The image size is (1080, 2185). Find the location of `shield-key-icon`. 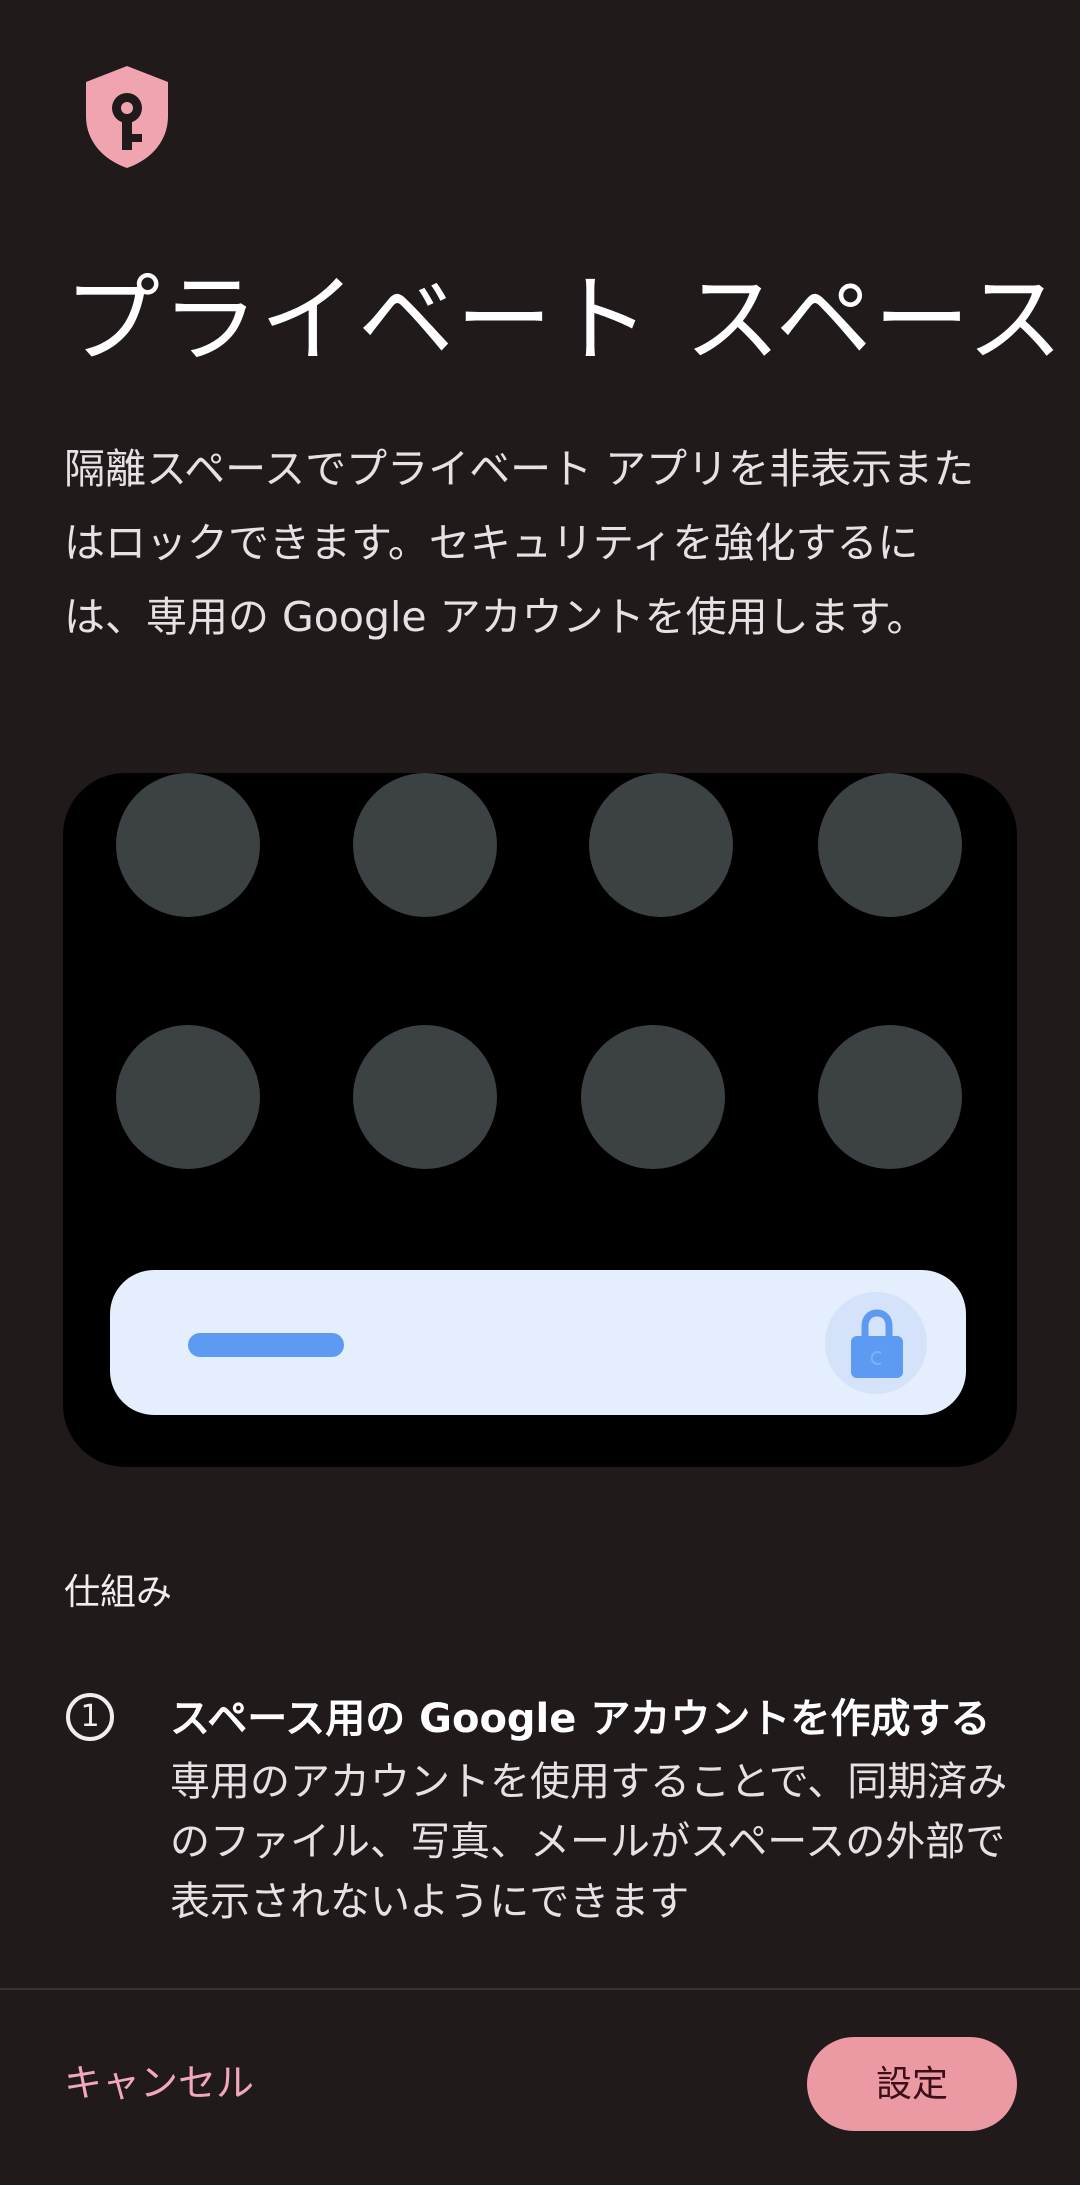

shield-key-icon is located at coordinates (127, 117).